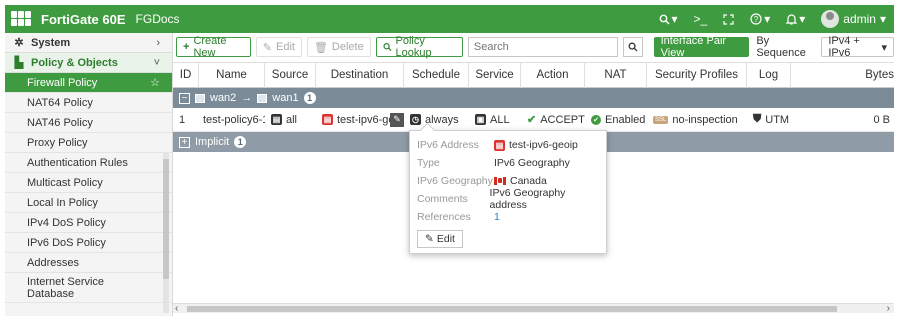 The width and height of the screenshot is (899, 323). Describe the element at coordinates (413, 47) in the screenshot. I see `policy-lookup-label: Policy Lookup` at that location.